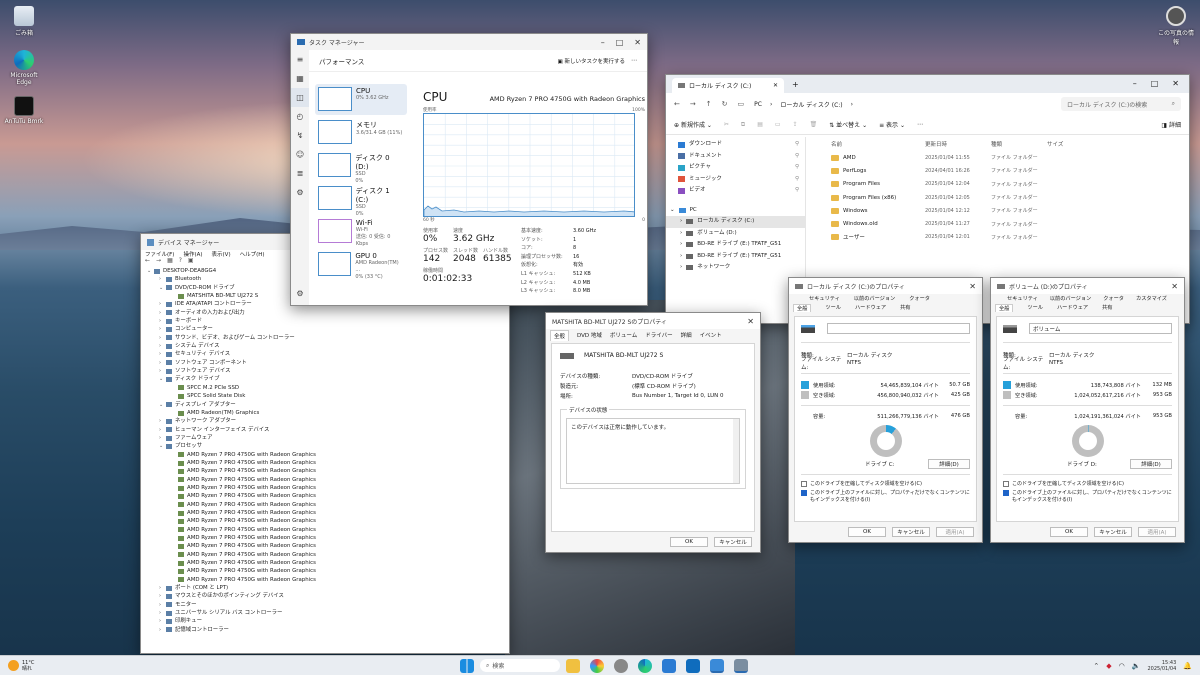  I want to click on breadcrumb: PC › ローカル ディスク (C:) ›, so click(803, 104).